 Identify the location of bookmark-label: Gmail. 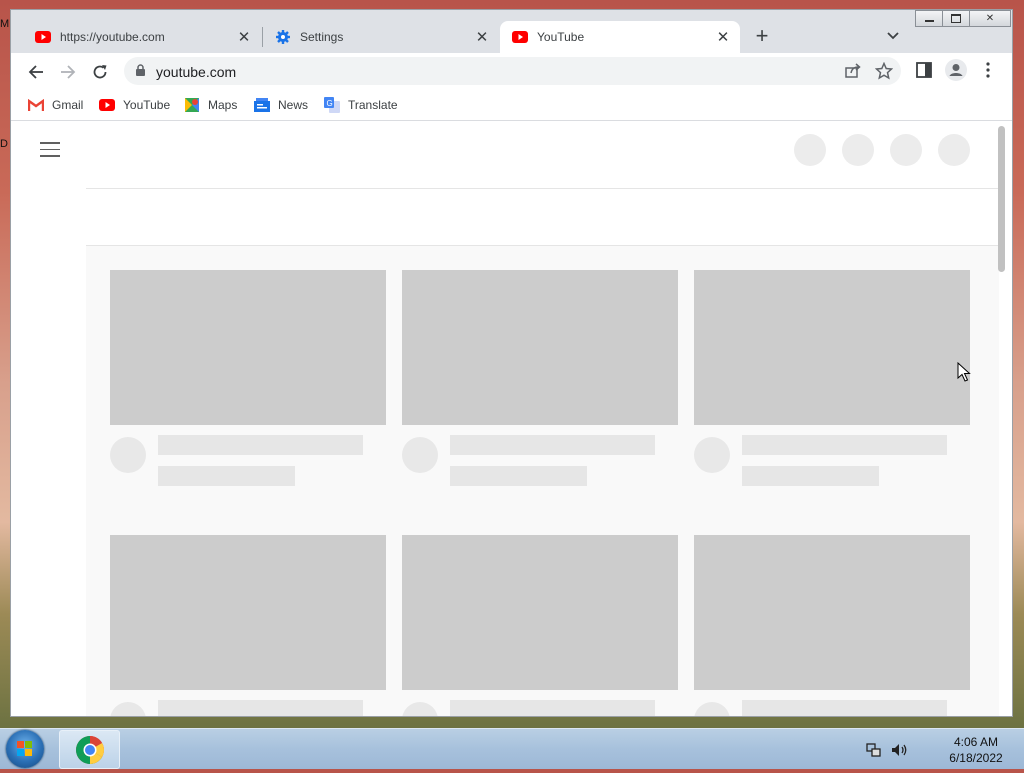
(68, 105).